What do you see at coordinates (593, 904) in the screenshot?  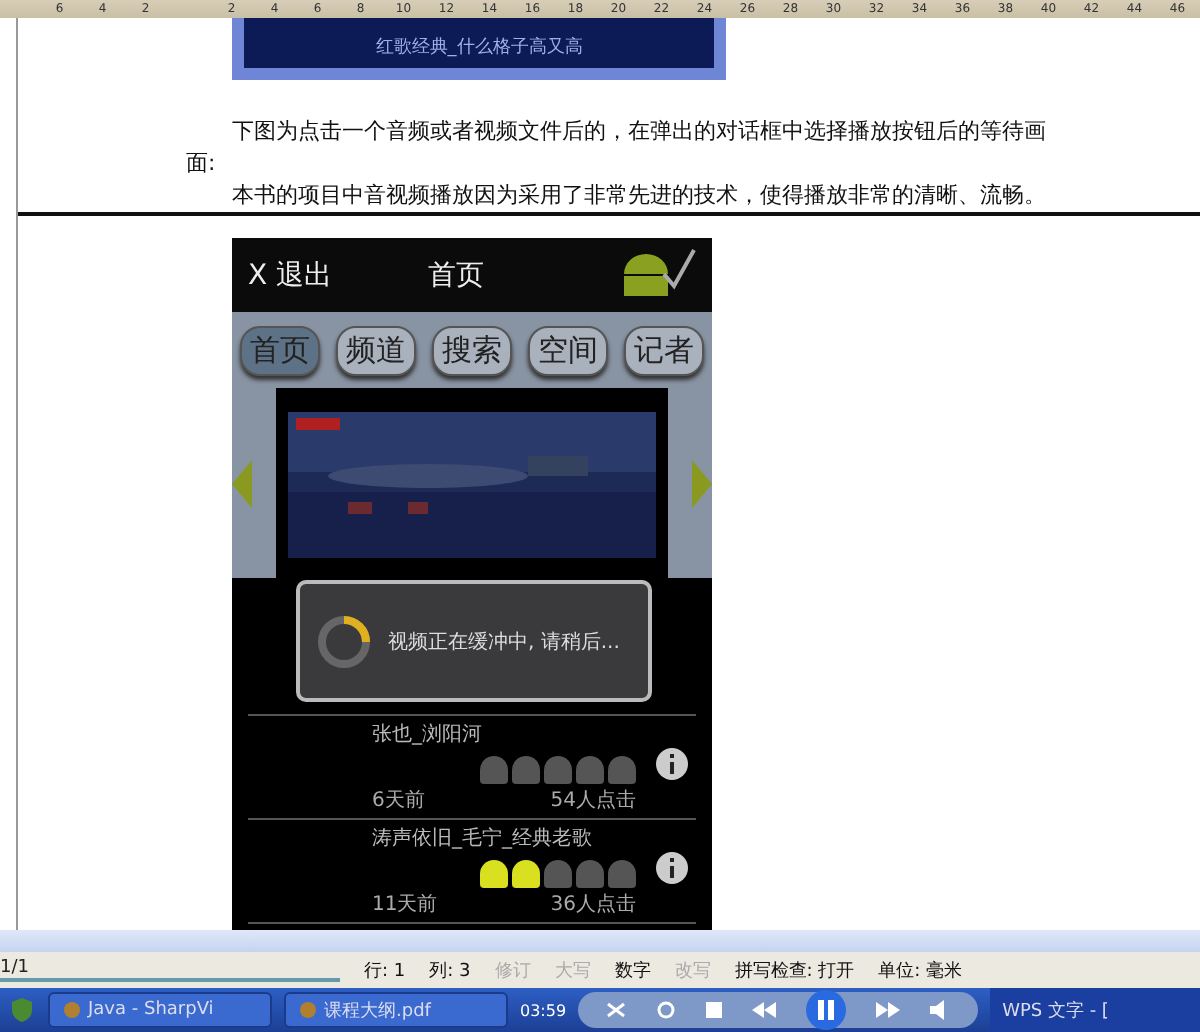 I see `click-count: 36人点击` at bounding box center [593, 904].